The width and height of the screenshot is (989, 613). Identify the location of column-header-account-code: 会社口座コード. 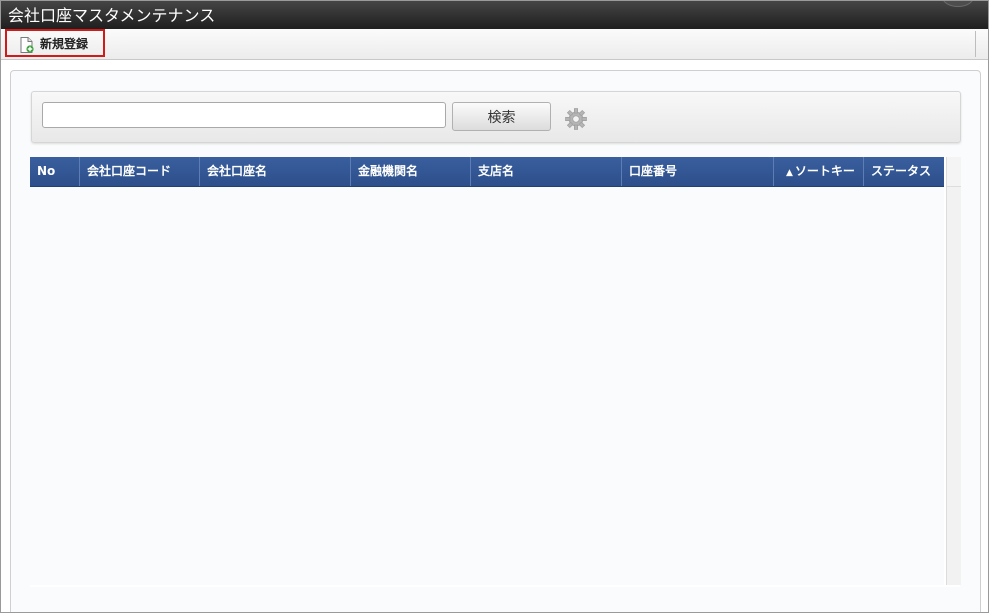
(140, 171).